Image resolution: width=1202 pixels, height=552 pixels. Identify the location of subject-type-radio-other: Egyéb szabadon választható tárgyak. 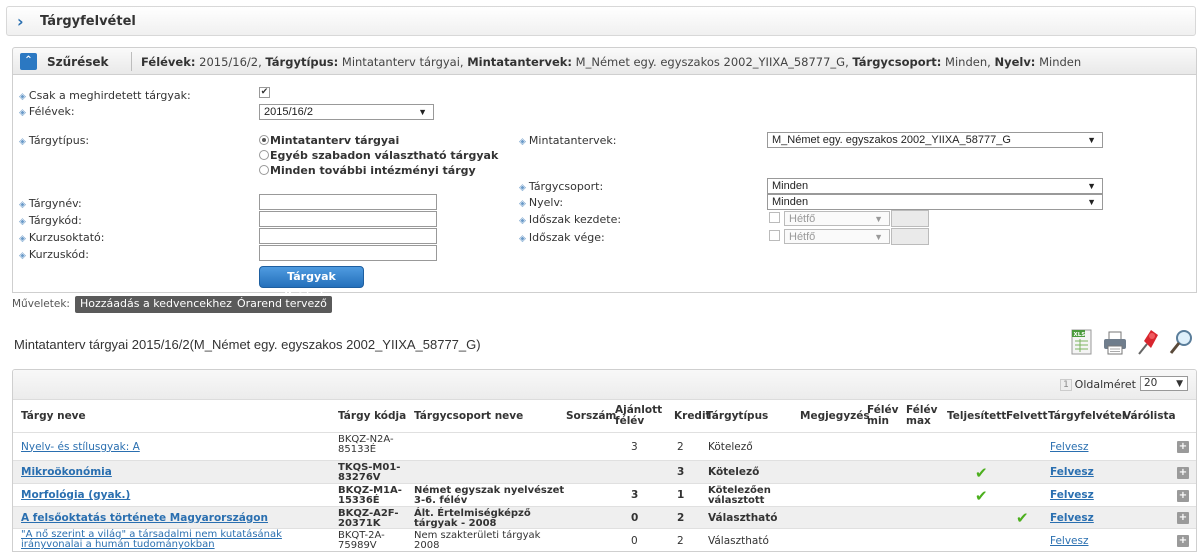
(378, 155).